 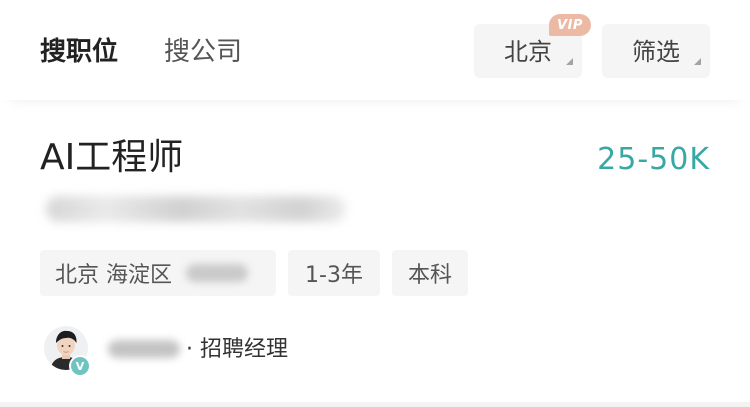 I want to click on tab-search-companies: 搜公司, so click(x=203, y=52).